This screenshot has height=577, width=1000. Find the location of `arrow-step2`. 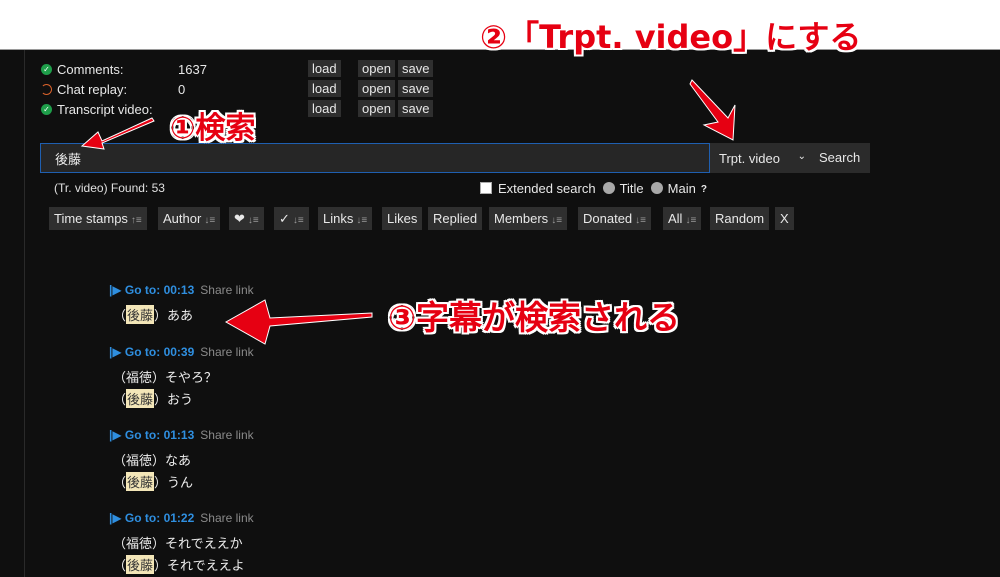

arrow-step2 is located at coordinates (712, 110).